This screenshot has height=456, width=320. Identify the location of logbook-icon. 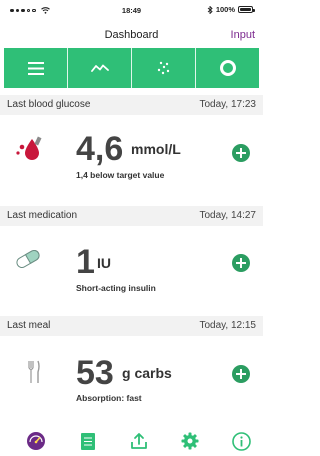
(88, 441).